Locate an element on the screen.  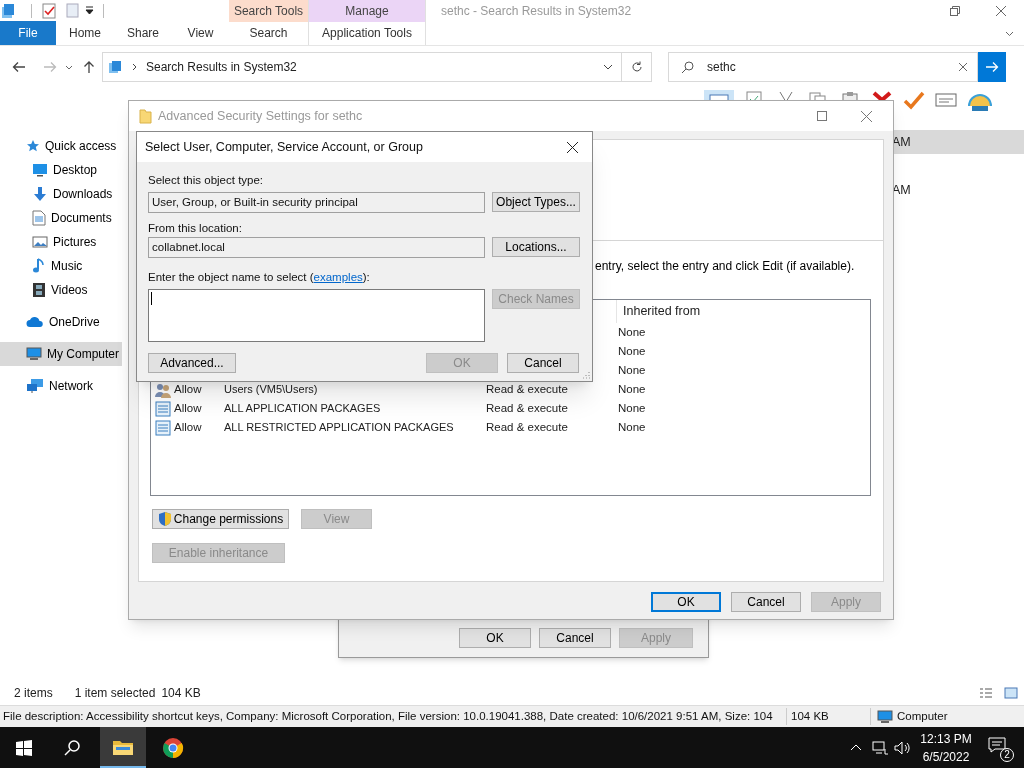
film-icon is located at coordinates (39, 290).